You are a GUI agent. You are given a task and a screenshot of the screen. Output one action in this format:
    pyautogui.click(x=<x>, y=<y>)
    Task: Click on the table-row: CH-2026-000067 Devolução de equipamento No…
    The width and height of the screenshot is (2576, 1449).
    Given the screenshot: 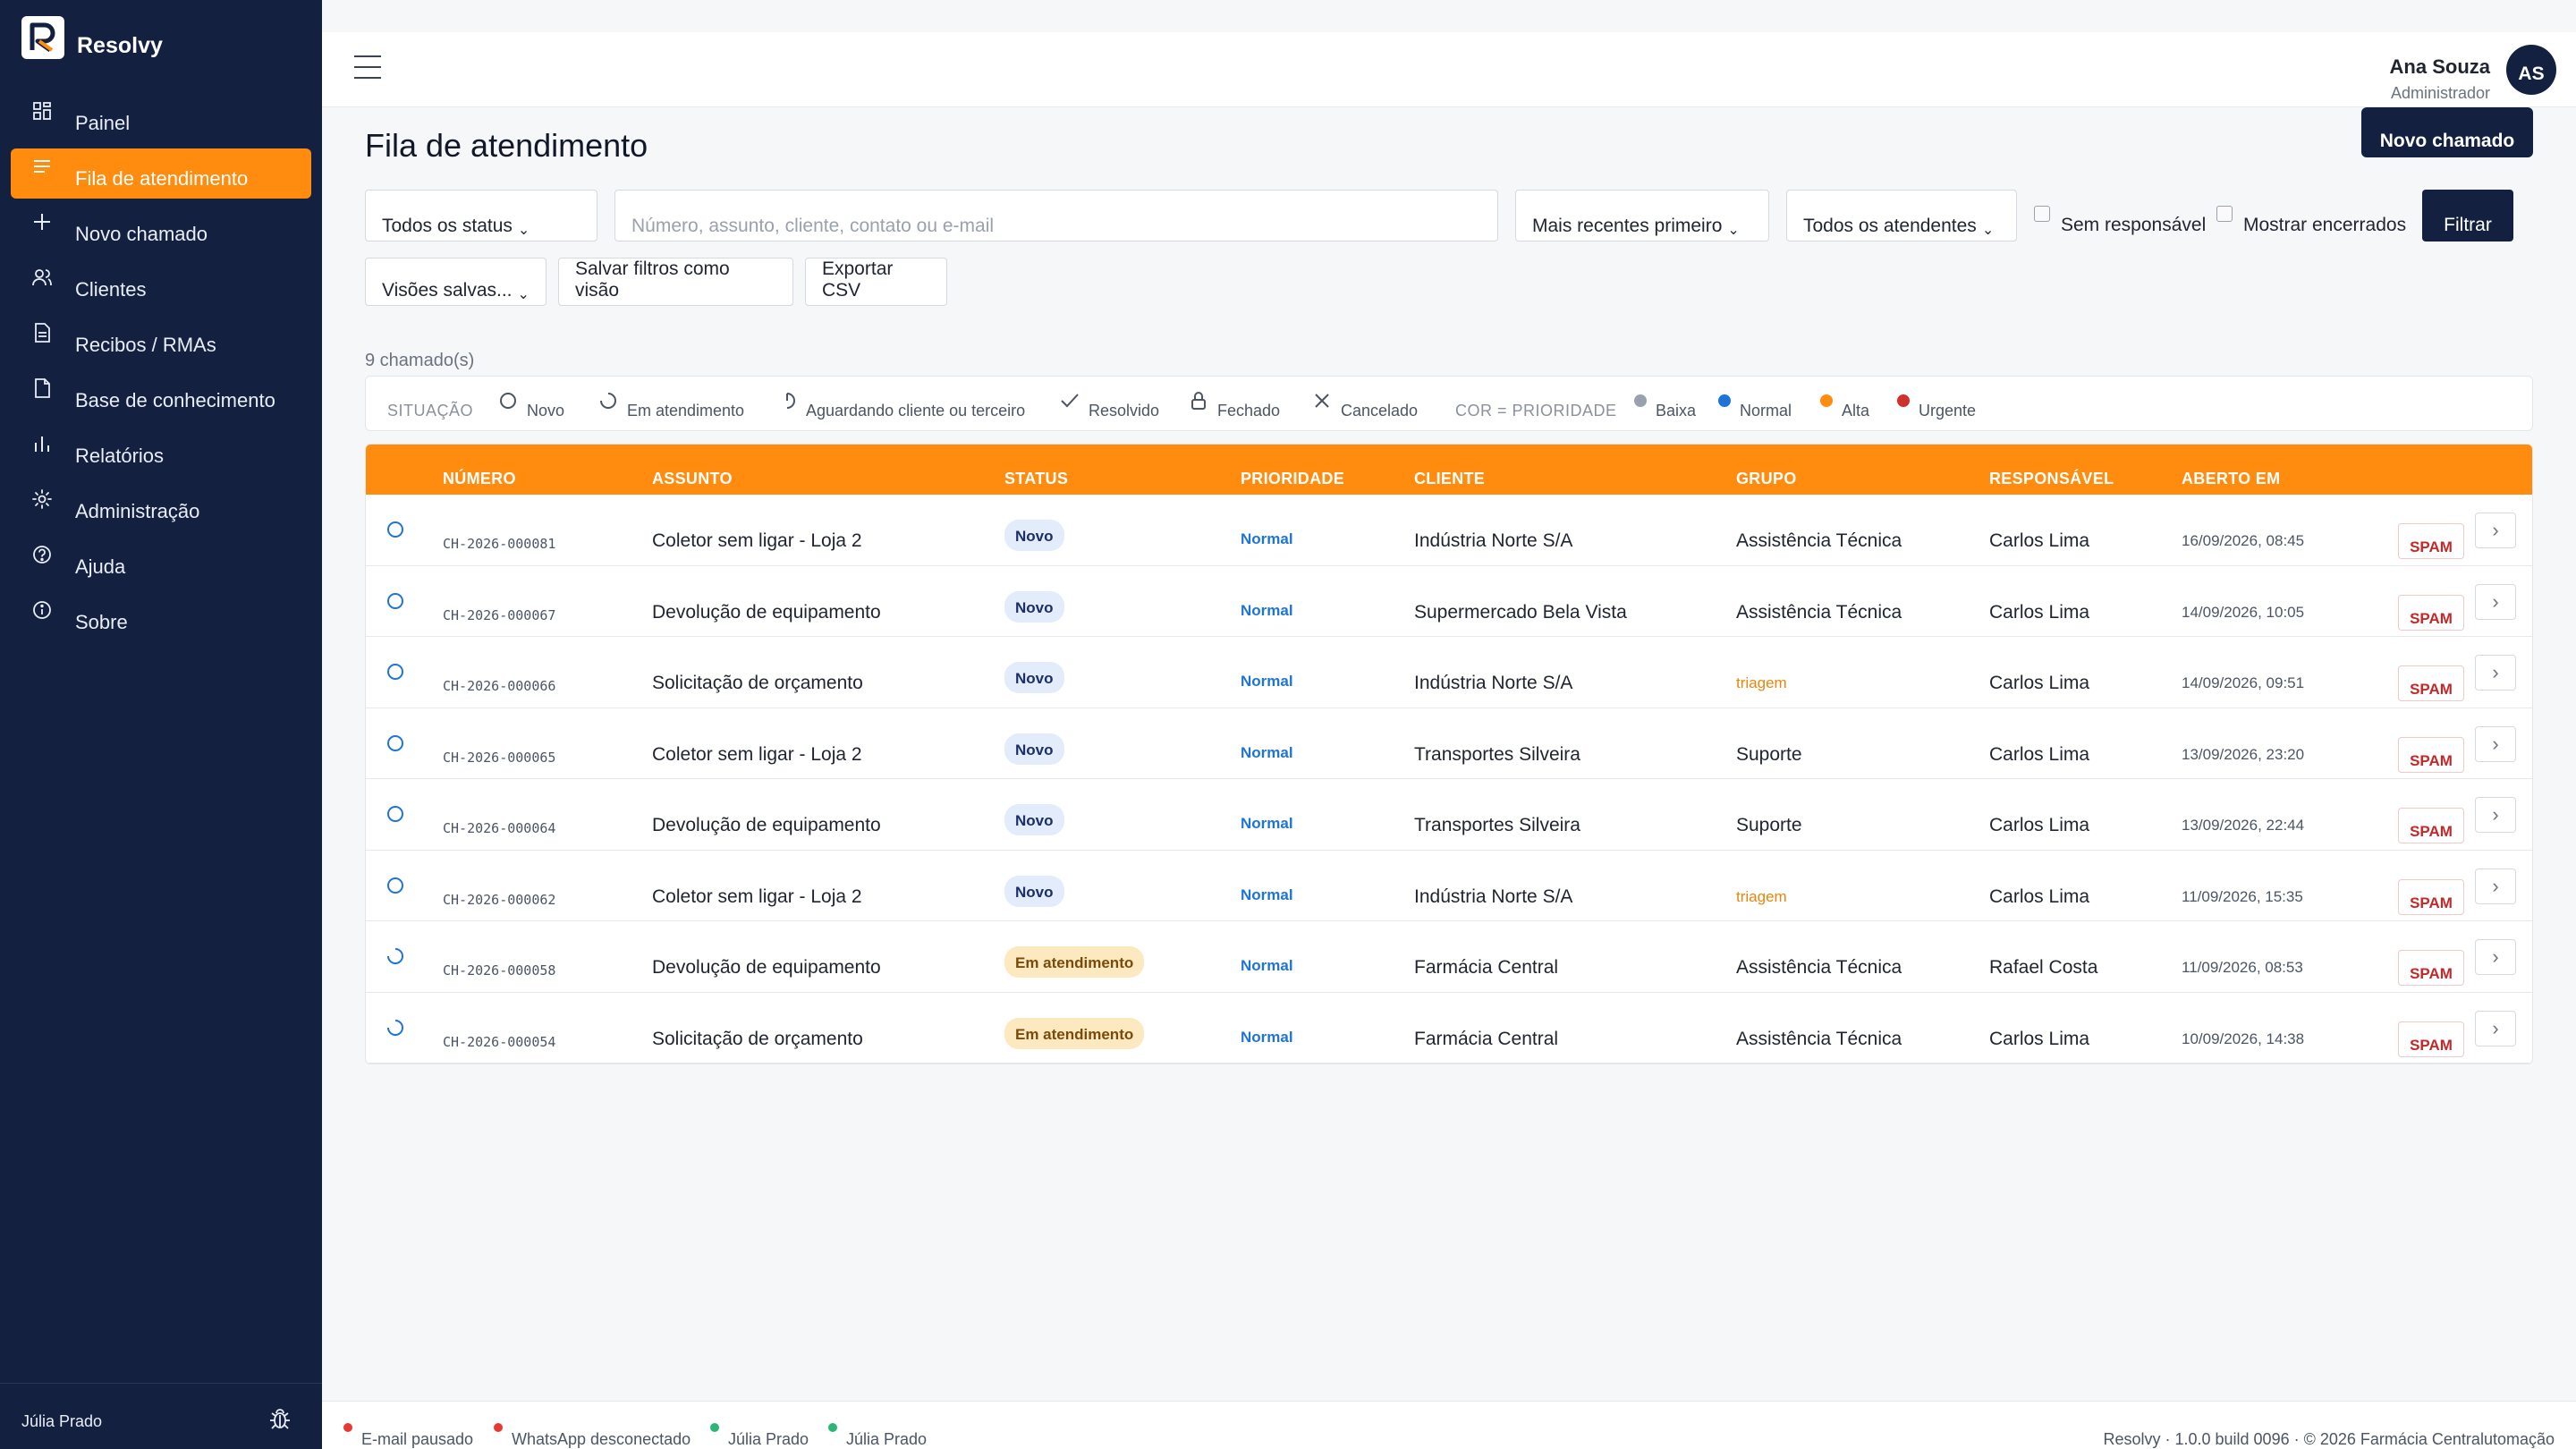 What is the action you would take?
    pyautogui.click(x=1449, y=601)
    